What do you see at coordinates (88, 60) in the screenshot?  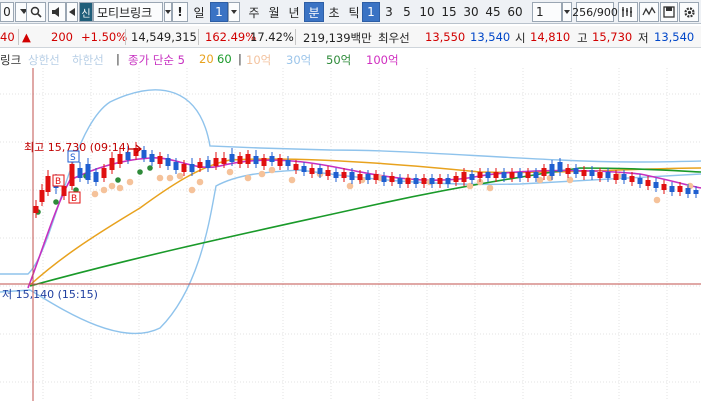 I see `legend-lower-limit: 하한선` at bounding box center [88, 60].